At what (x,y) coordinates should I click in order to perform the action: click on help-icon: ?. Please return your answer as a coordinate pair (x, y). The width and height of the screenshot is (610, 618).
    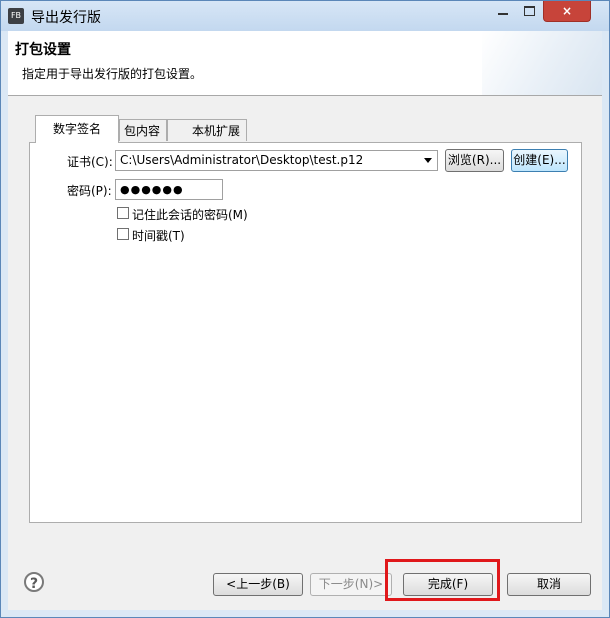
    Looking at the image, I should click on (34, 582).